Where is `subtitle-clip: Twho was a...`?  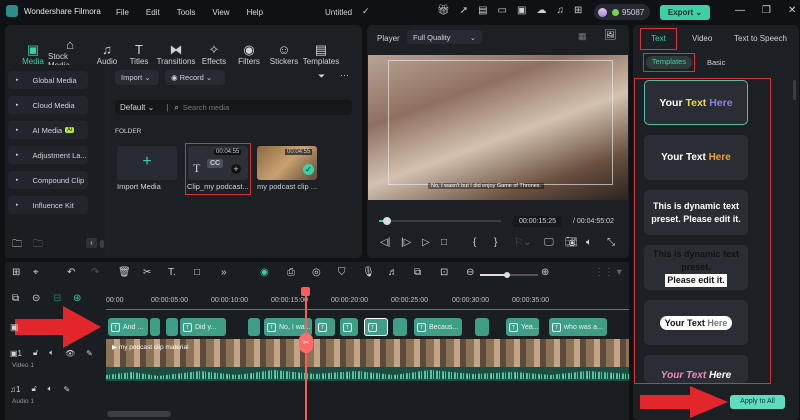
subtitle-clip: Twho was a... is located at coordinates (578, 327).